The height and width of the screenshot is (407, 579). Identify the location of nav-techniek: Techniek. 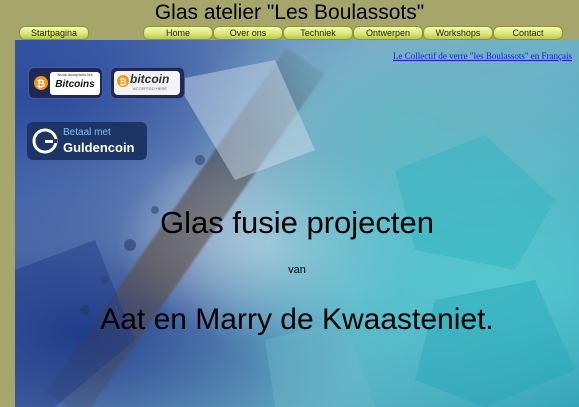
(318, 33).